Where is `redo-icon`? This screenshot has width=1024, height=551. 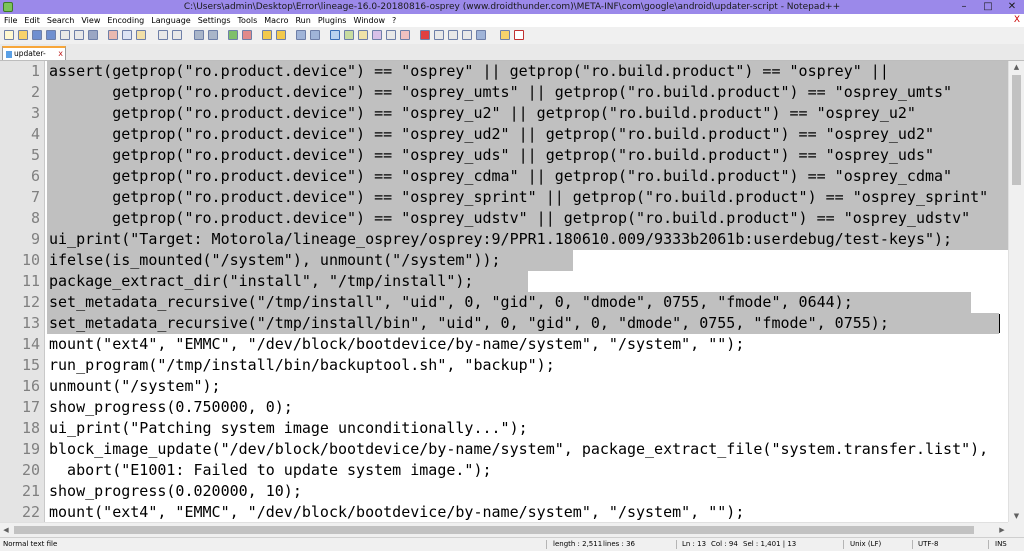 redo-icon is located at coordinates (177, 35).